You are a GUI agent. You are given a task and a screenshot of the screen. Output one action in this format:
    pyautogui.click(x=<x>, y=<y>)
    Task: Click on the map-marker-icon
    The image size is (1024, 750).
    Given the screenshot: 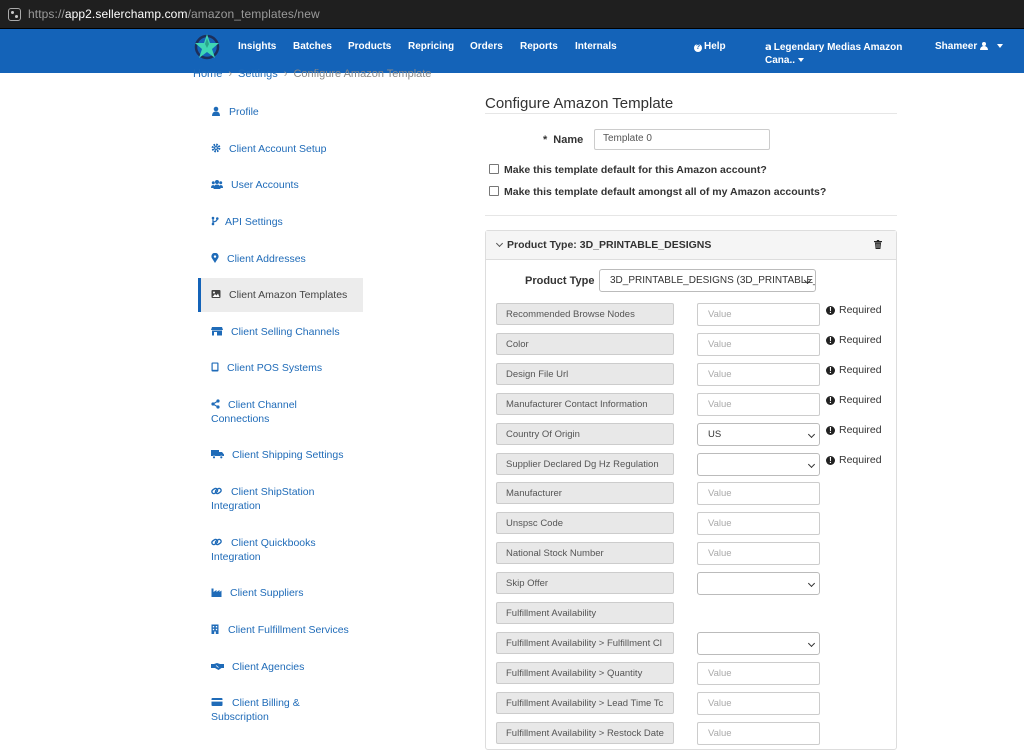 What is the action you would take?
    pyautogui.click(x=215, y=258)
    